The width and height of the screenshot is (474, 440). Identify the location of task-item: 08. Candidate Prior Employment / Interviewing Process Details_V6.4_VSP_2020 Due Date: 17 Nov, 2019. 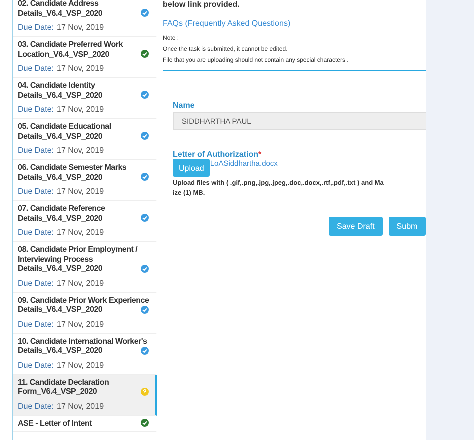
(85, 267).